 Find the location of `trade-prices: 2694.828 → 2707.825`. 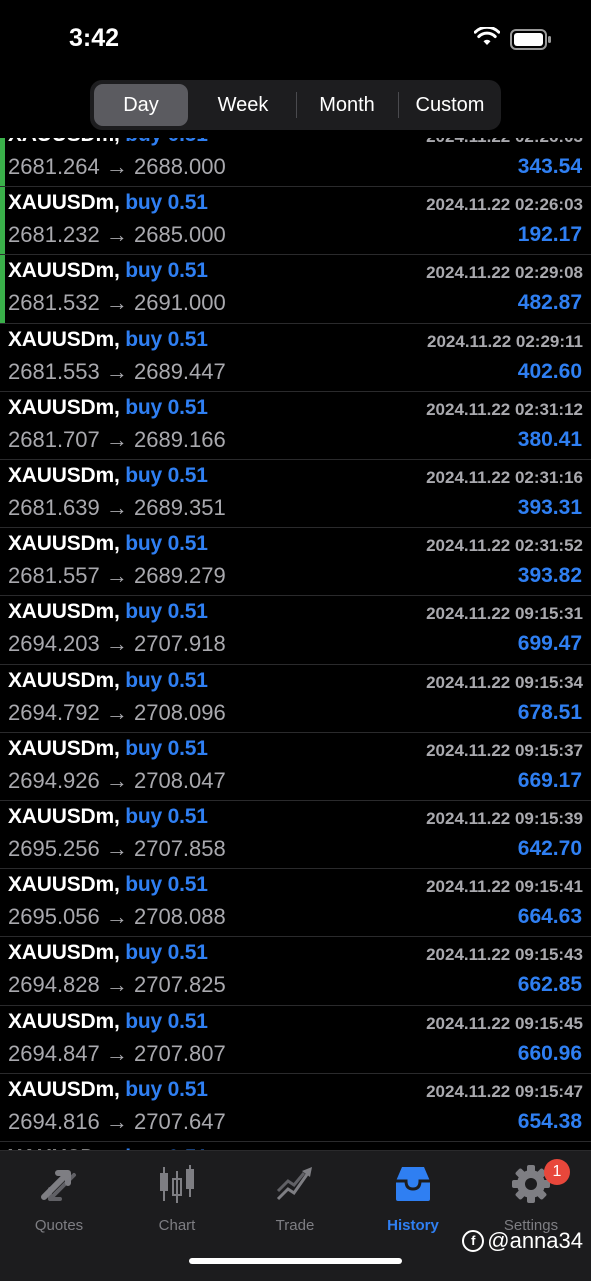

trade-prices: 2694.828 → 2707.825 is located at coordinates (117, 985).